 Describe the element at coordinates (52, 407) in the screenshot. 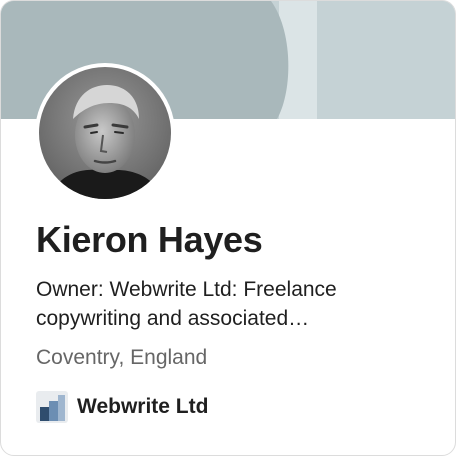

I see `company-logo-icon` at that location.